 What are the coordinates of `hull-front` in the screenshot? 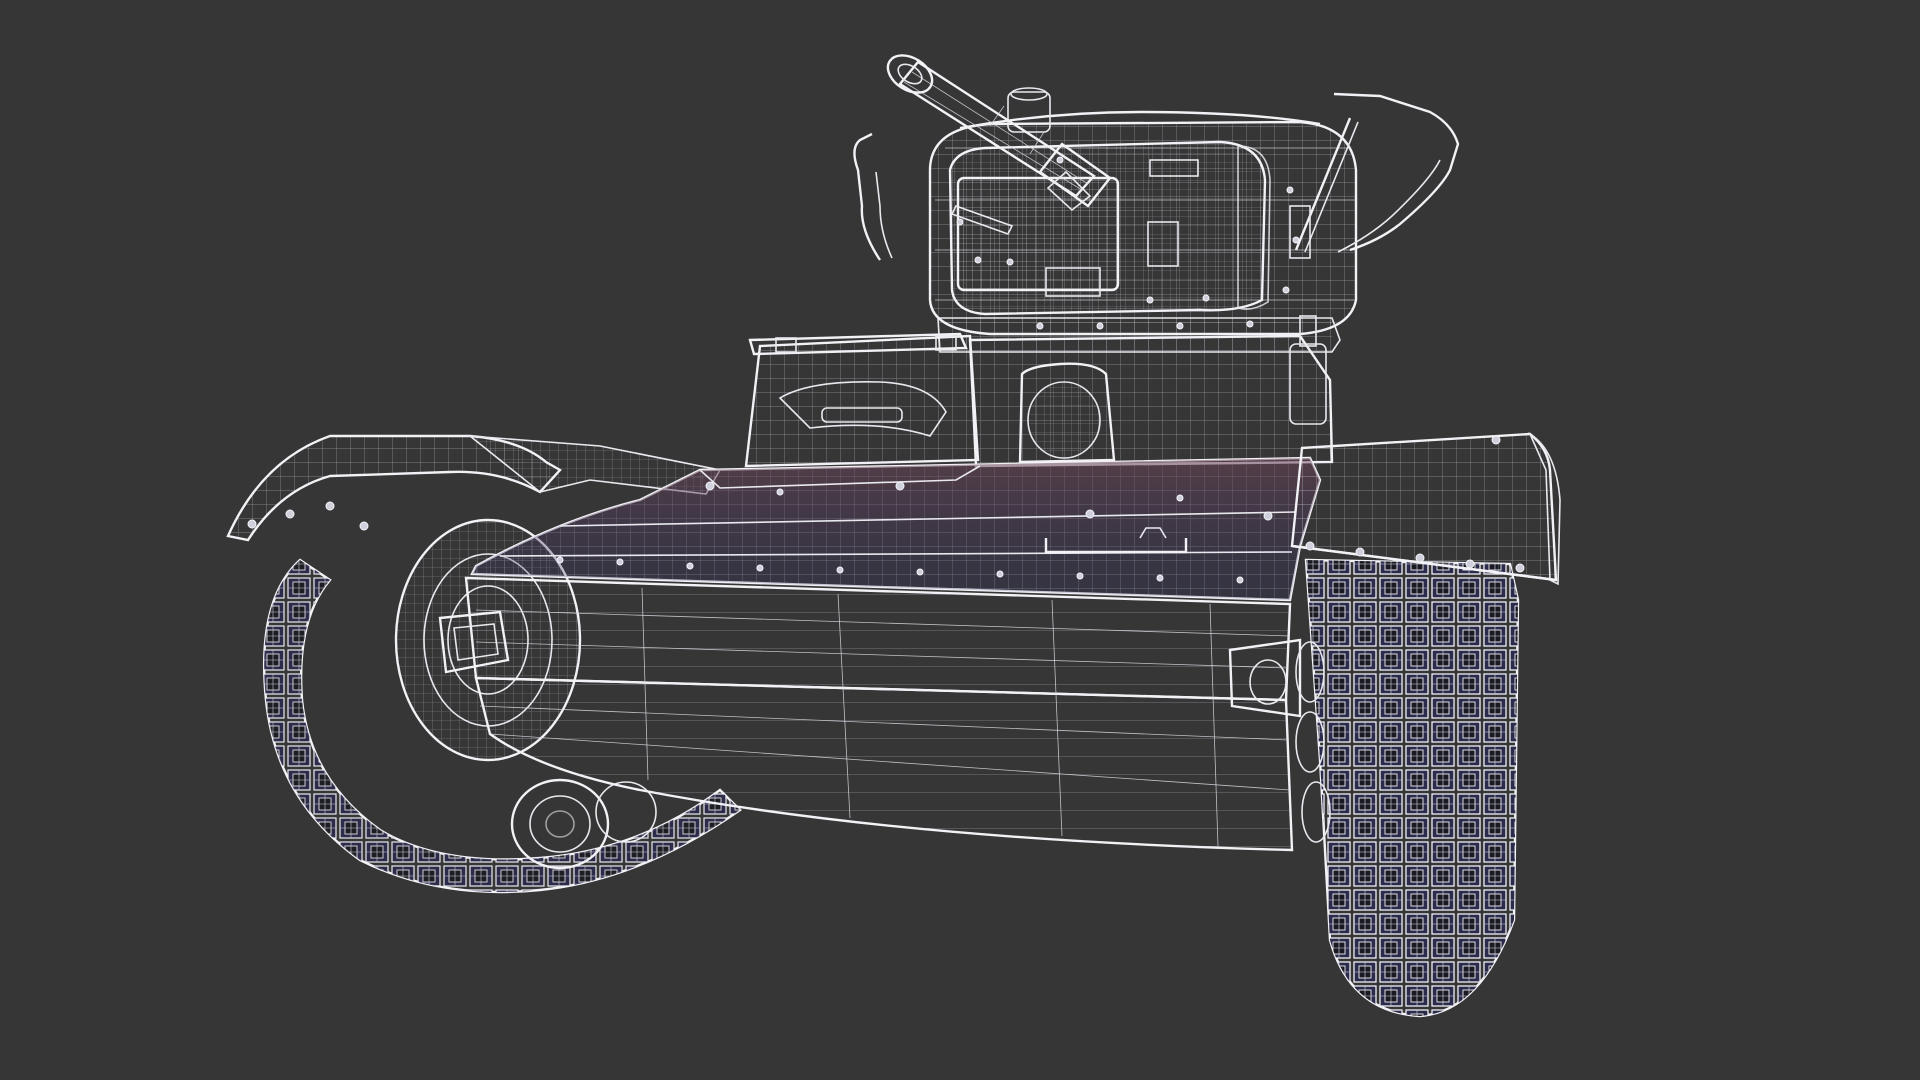 It's located at (870, 714).